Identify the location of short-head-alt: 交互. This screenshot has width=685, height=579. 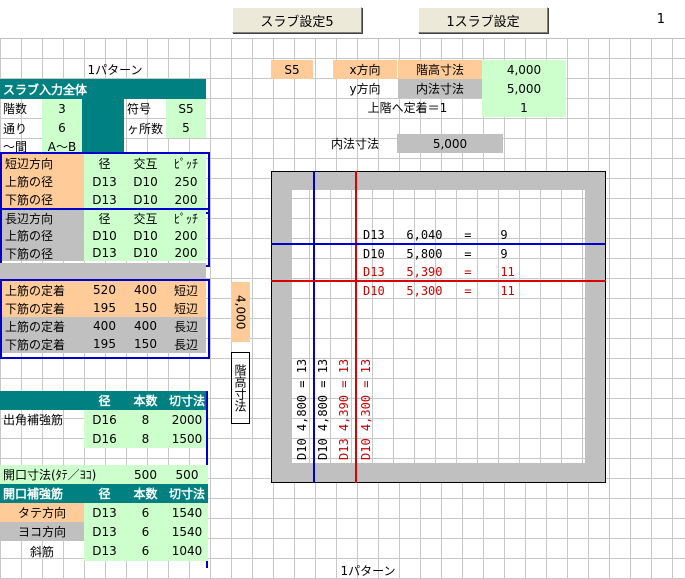
(145, 163).